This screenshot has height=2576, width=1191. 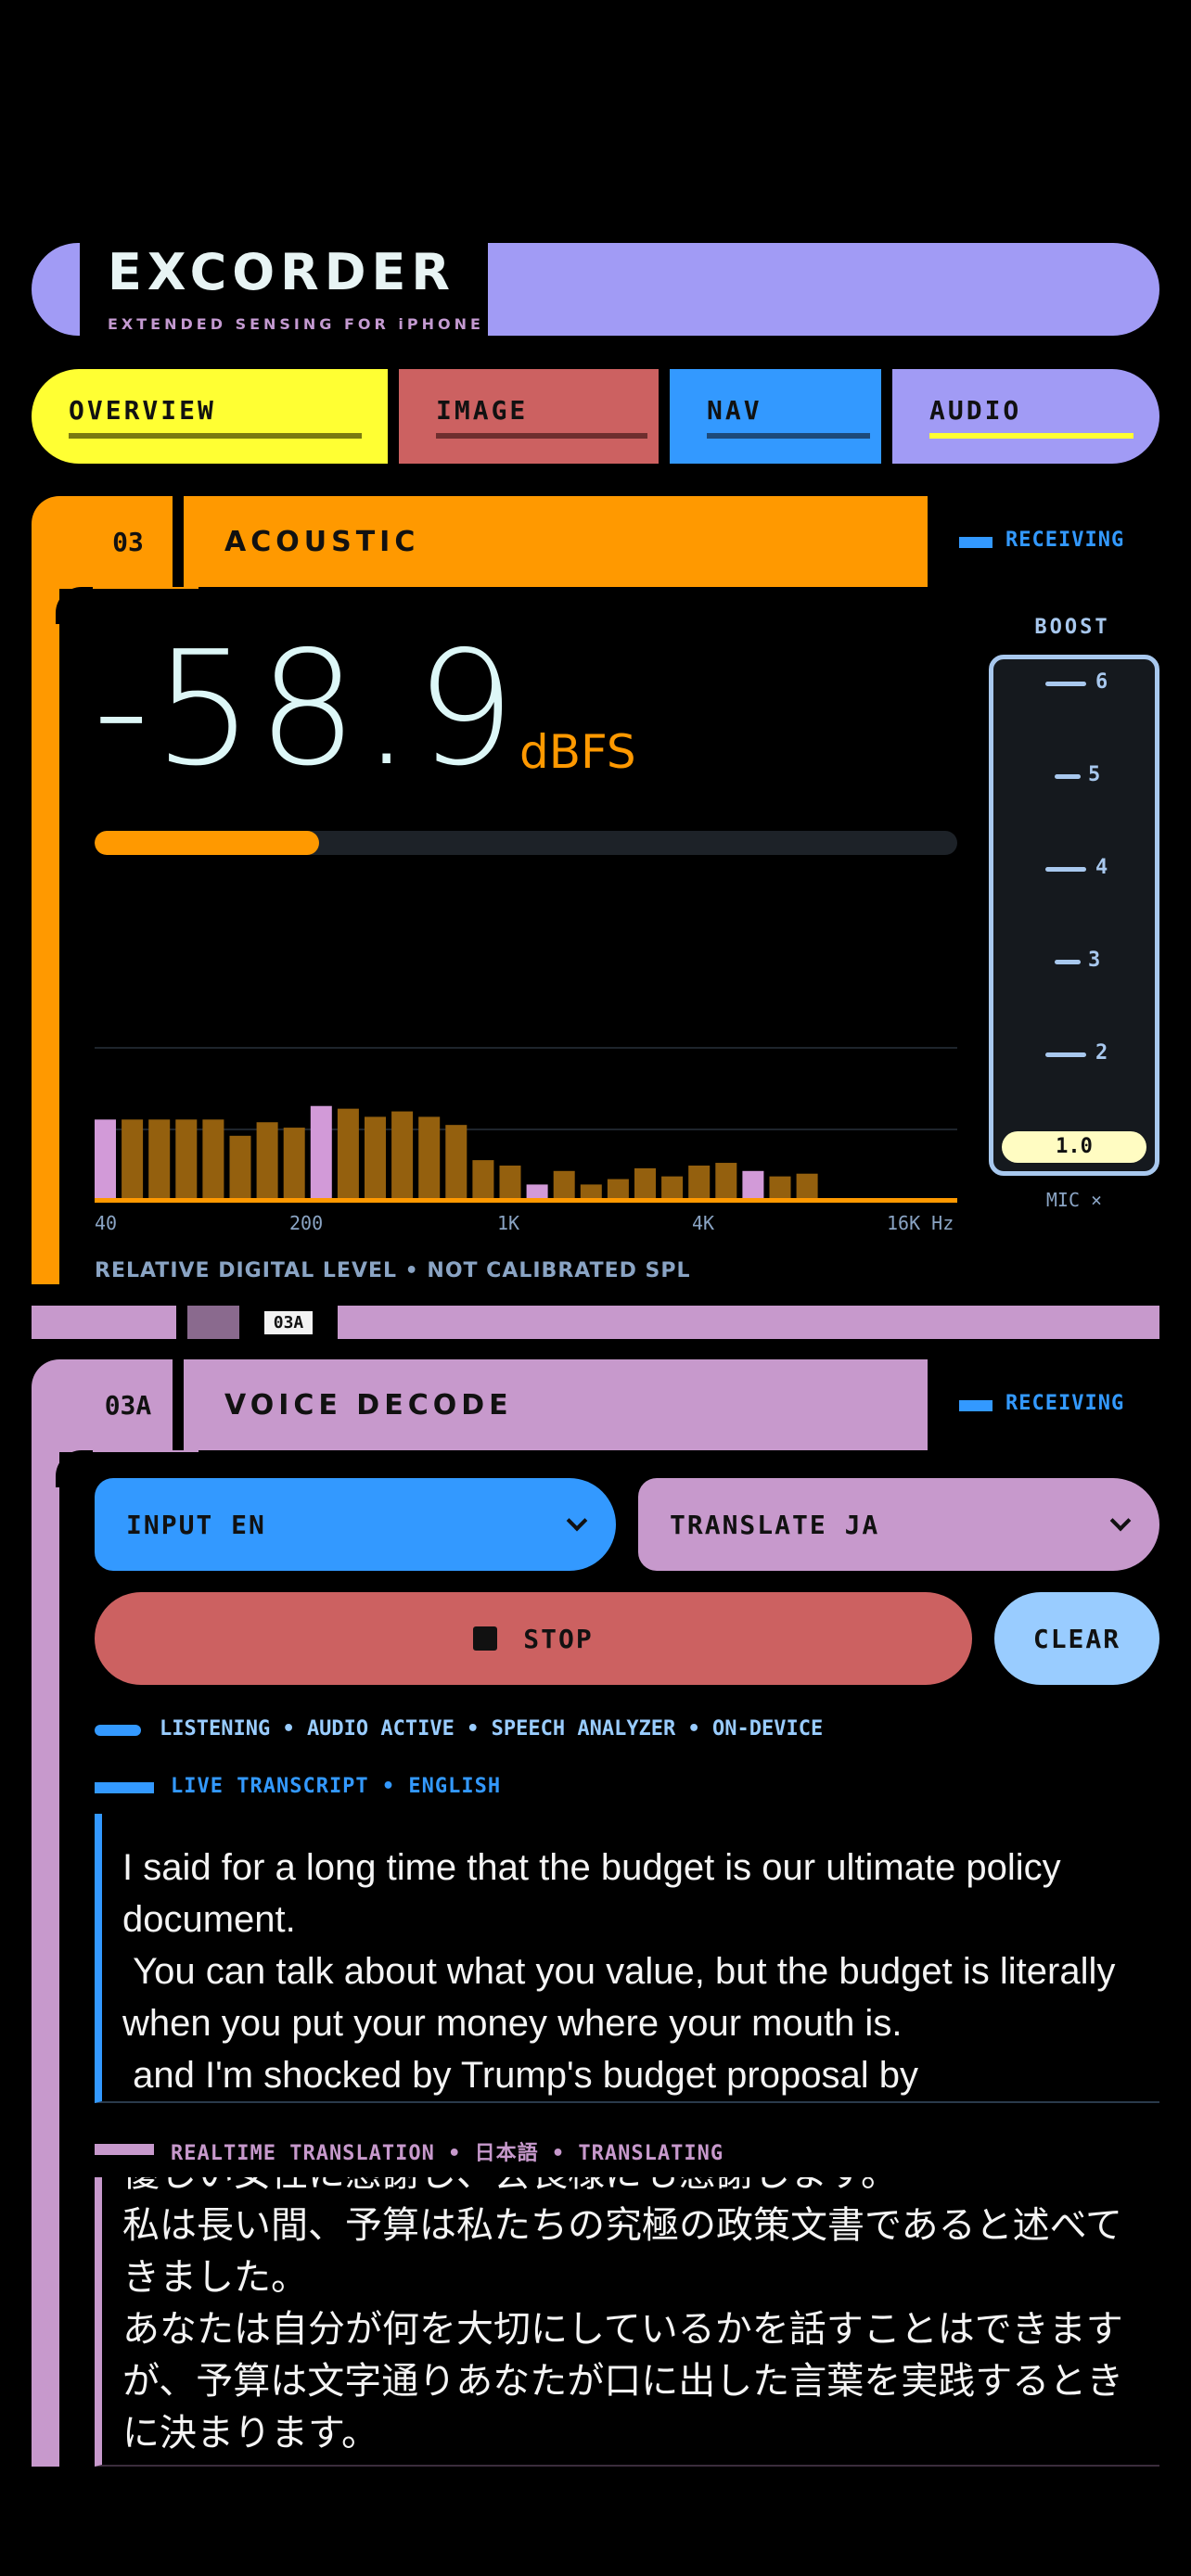 What do you see at coordinates (56, 289) in the screenshot?
I see `header-cap` at bounding box center [56, 289].